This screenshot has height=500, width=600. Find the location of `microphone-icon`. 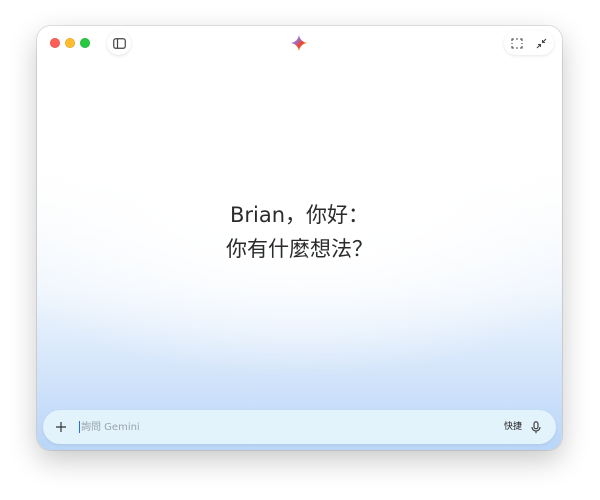

microphone-icon is located at coordinates (536, 426).